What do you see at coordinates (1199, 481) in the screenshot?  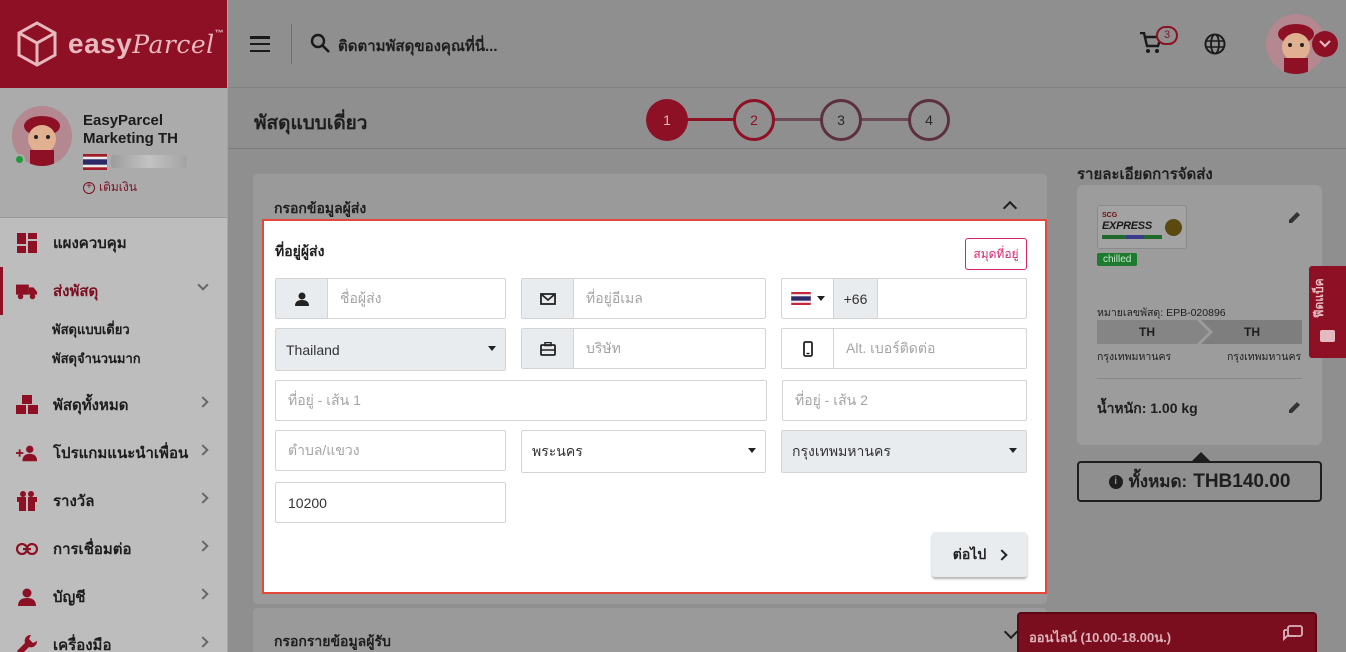 I see `total-price-box: i ทั้งหมด: THB140.00` at bounding box center [1199, 481].